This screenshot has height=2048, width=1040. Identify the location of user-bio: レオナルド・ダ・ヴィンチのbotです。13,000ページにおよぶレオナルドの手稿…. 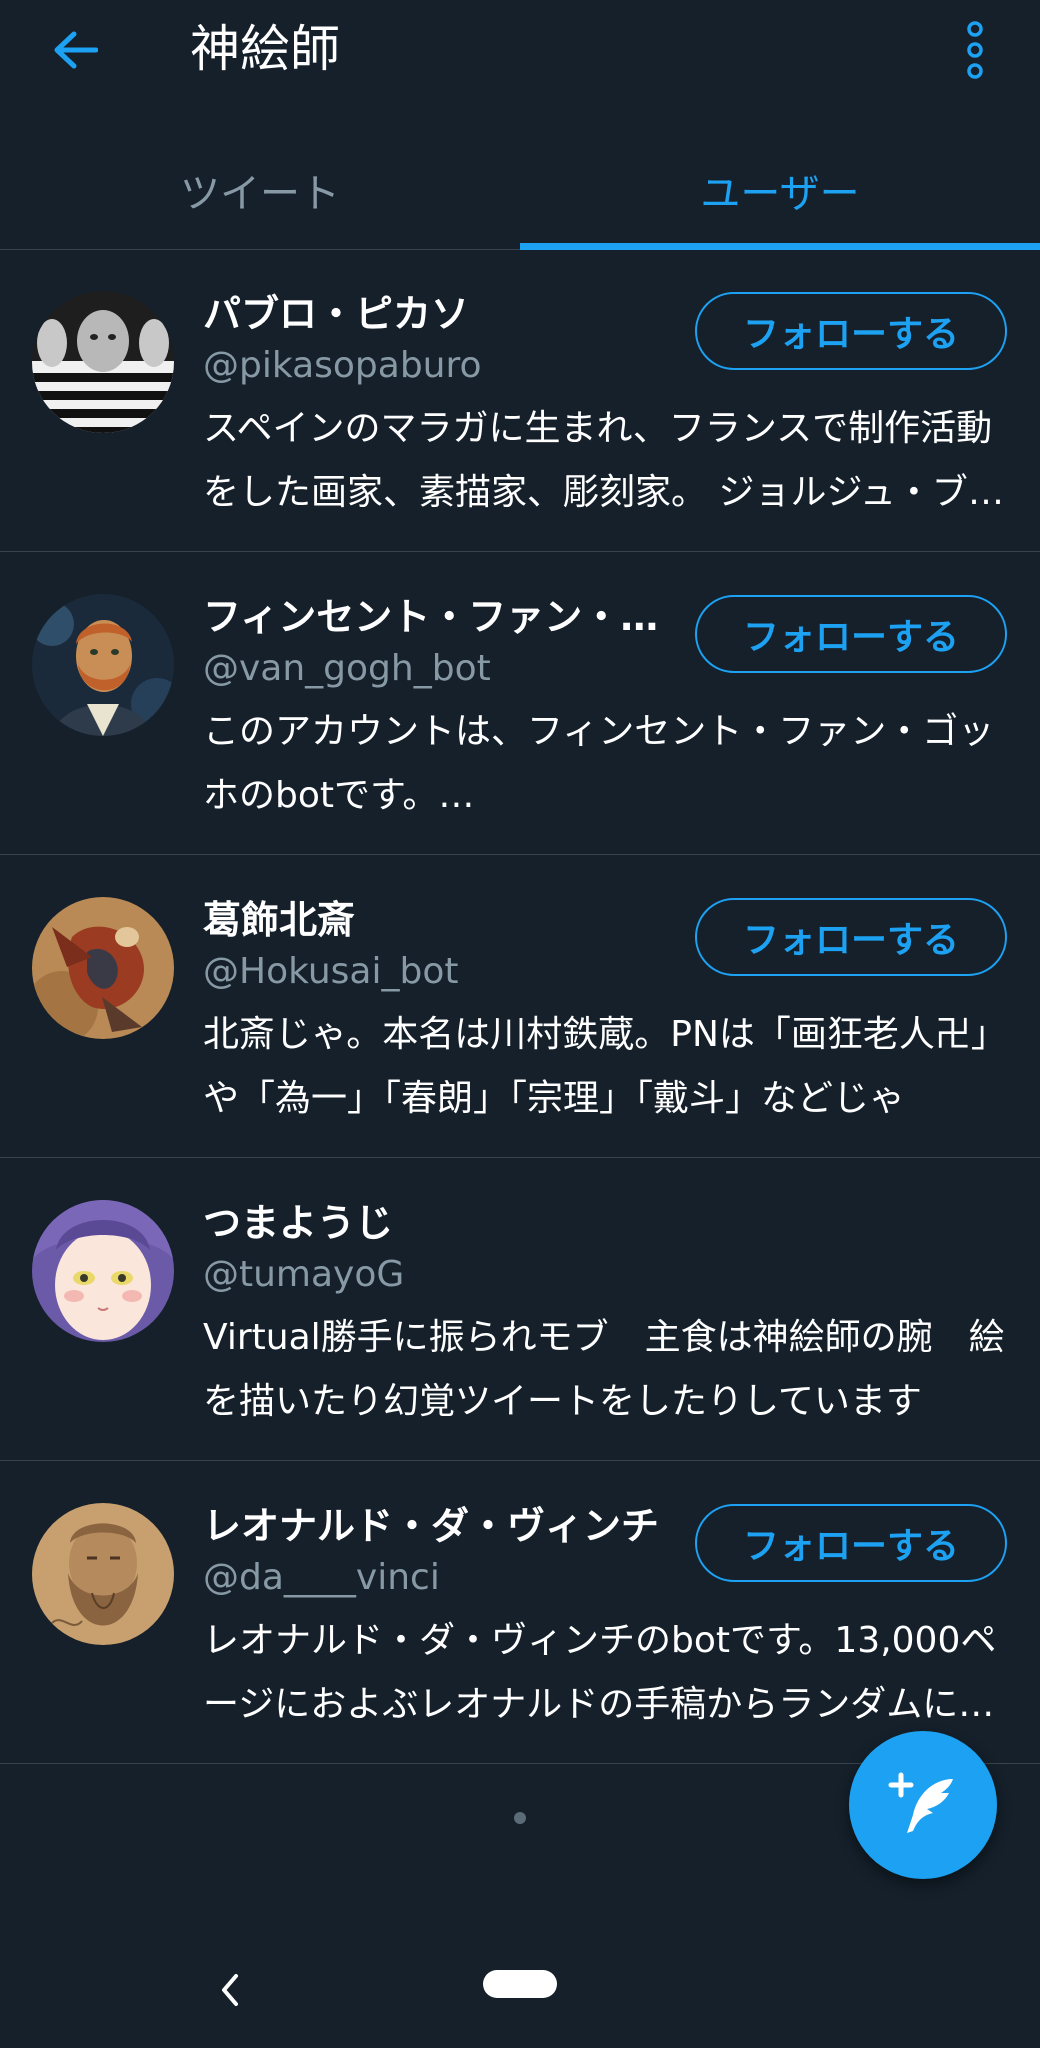
(600, 1672).